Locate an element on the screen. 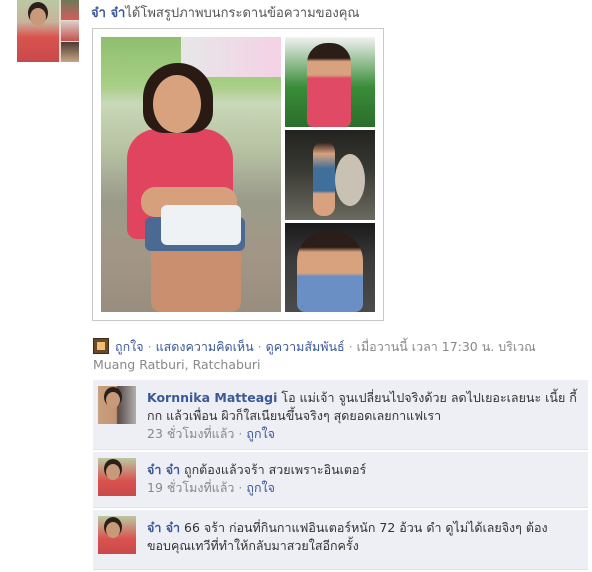 The image size is (592, 572). post-action-text: ได้โพสรูปภาพบนกระดานข้อความของคุณ is located at coordinates (242, 13).